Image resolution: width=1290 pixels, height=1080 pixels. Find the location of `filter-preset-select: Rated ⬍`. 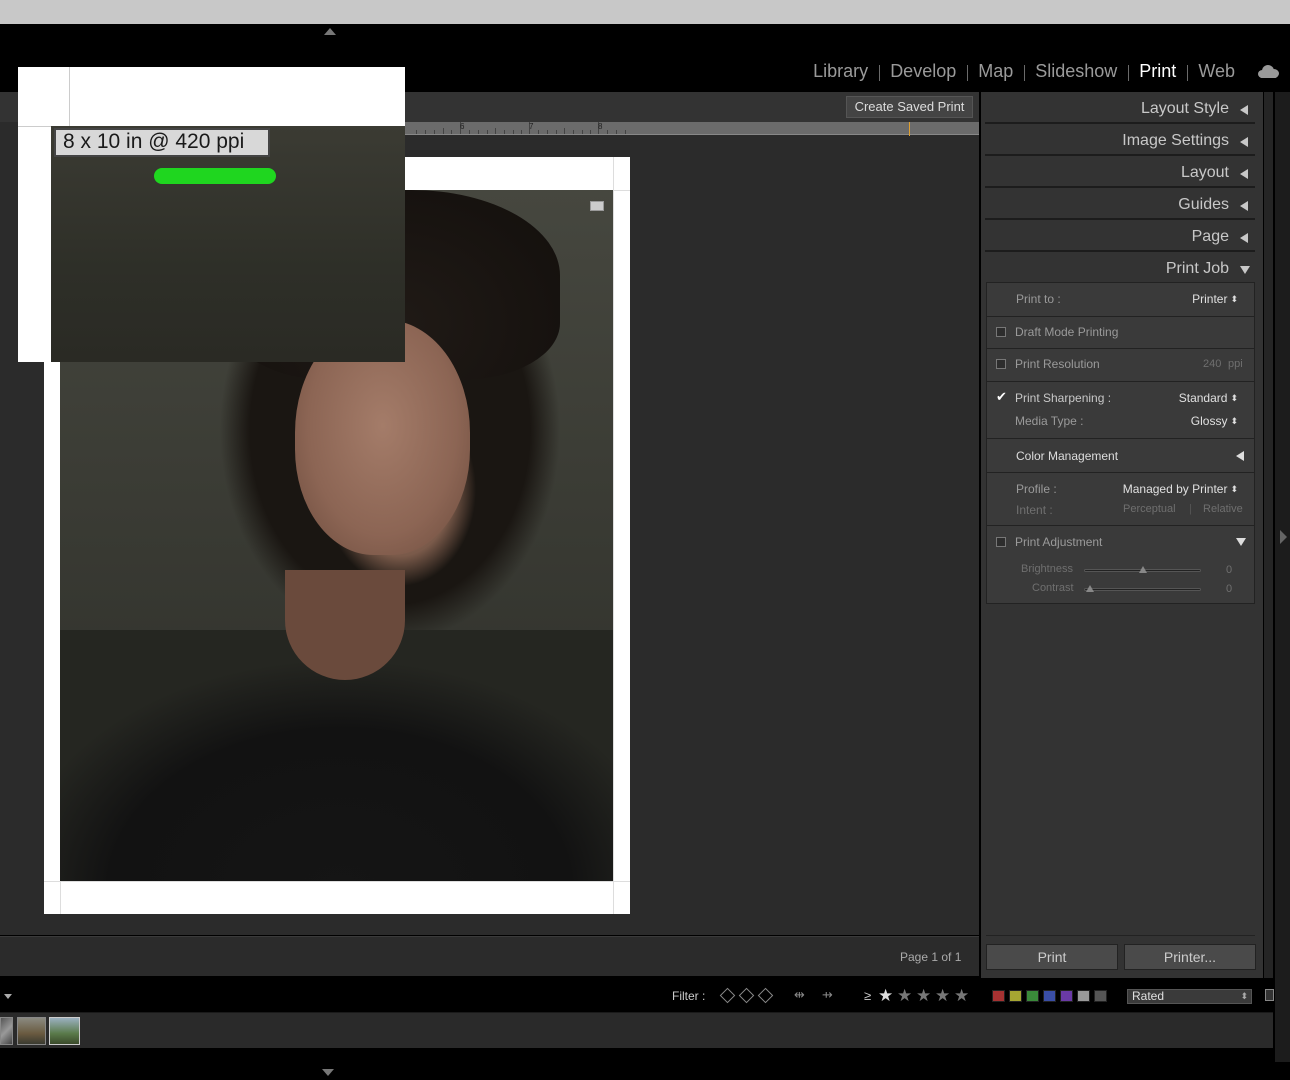

filter-preset-select: Rated ⬍ is located at coordinates (1189, 996).